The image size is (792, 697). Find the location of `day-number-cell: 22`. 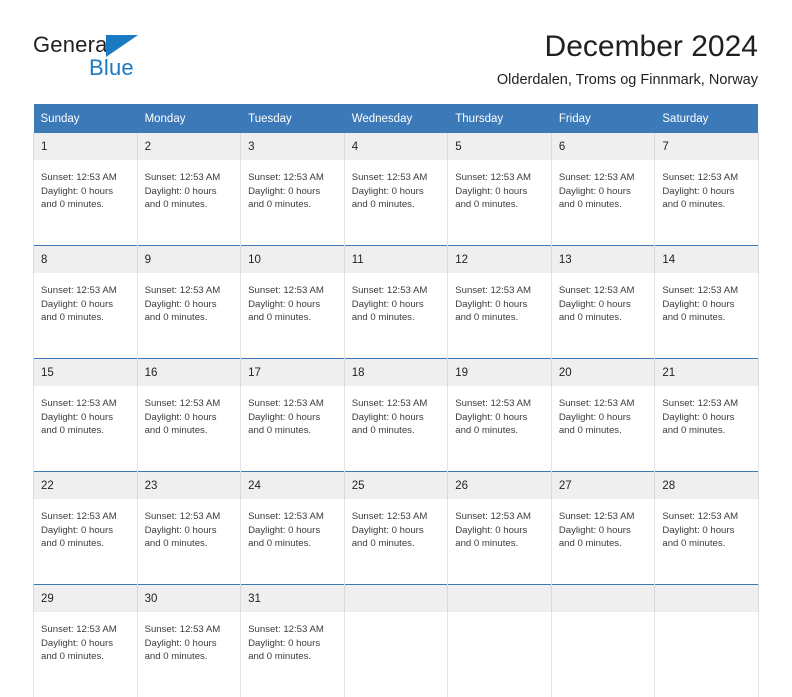

day-number-cell: 22 is located at coordinates (85, 485).